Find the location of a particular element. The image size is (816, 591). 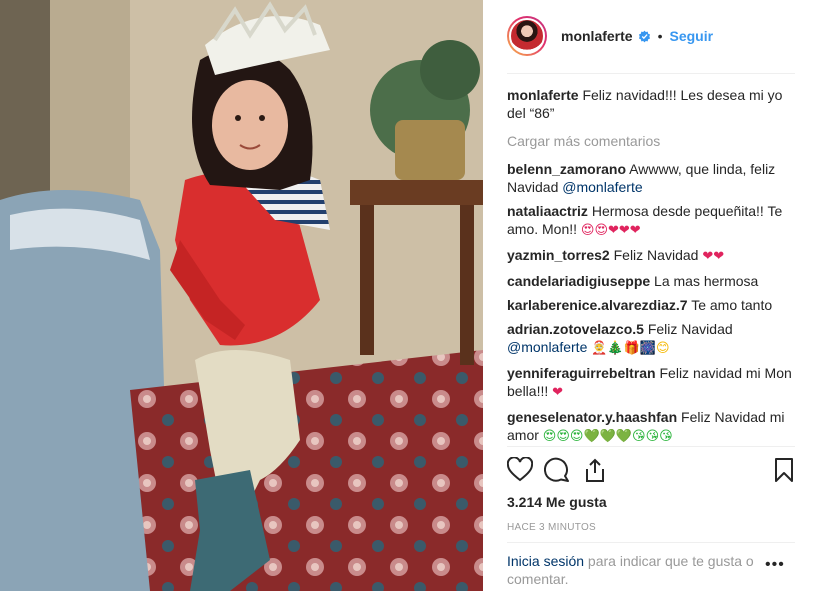

post-timestamp: HACE 3 MINUTOS is located at coordinates (552, 527).